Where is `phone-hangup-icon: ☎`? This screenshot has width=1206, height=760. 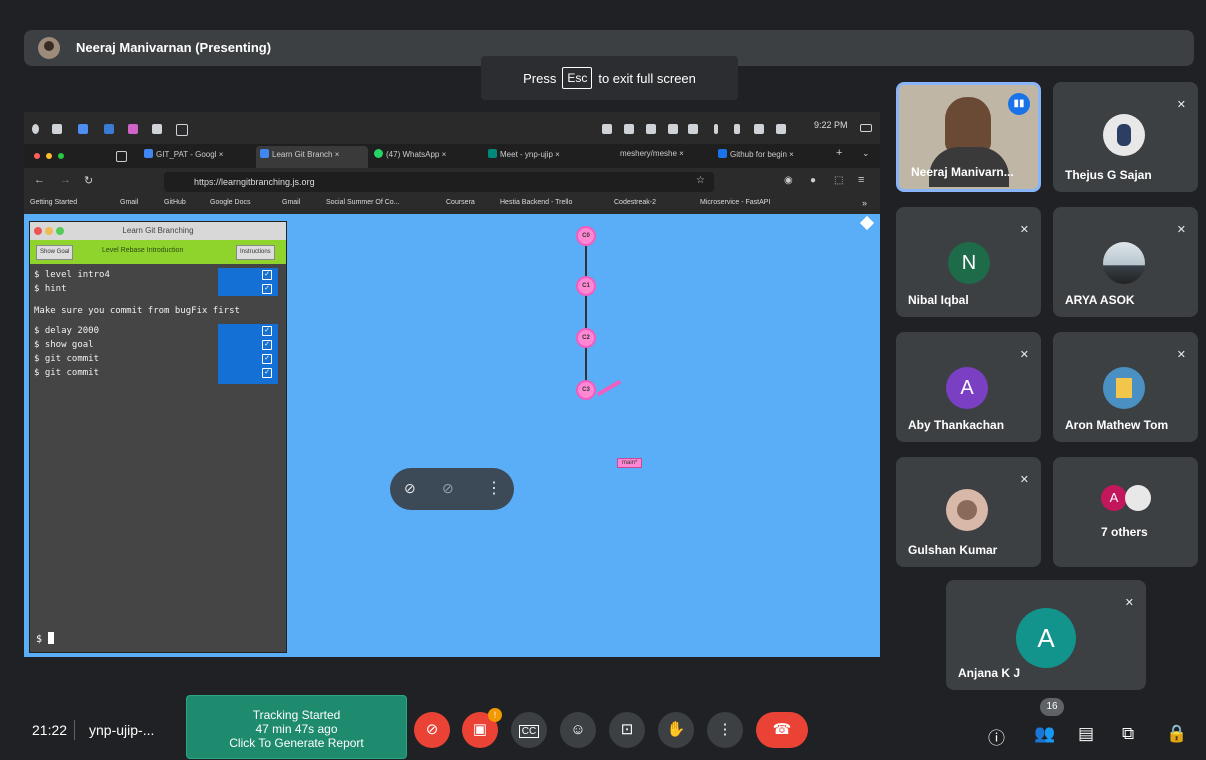
phone-hangup-icon: ☎ is located at coordinates (782, 729).